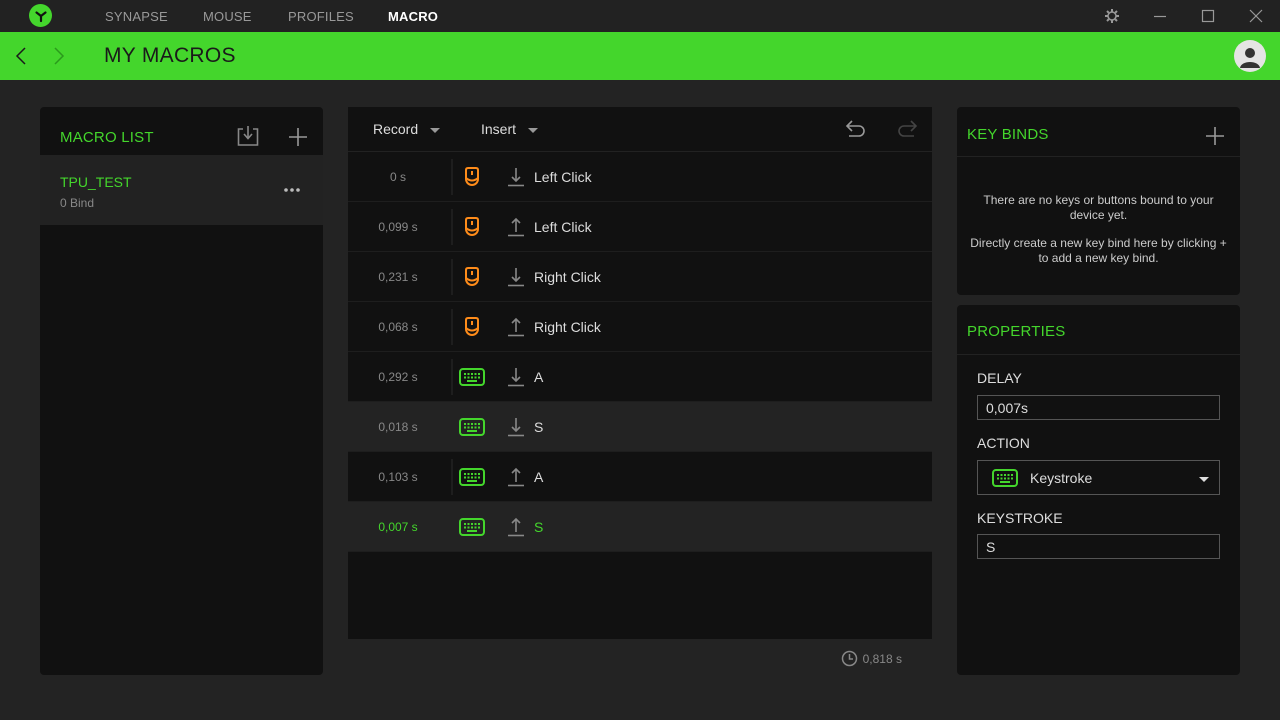 This screenshot has width=1280, height=720. I want to click on record-label: Record, so click(396, 129).